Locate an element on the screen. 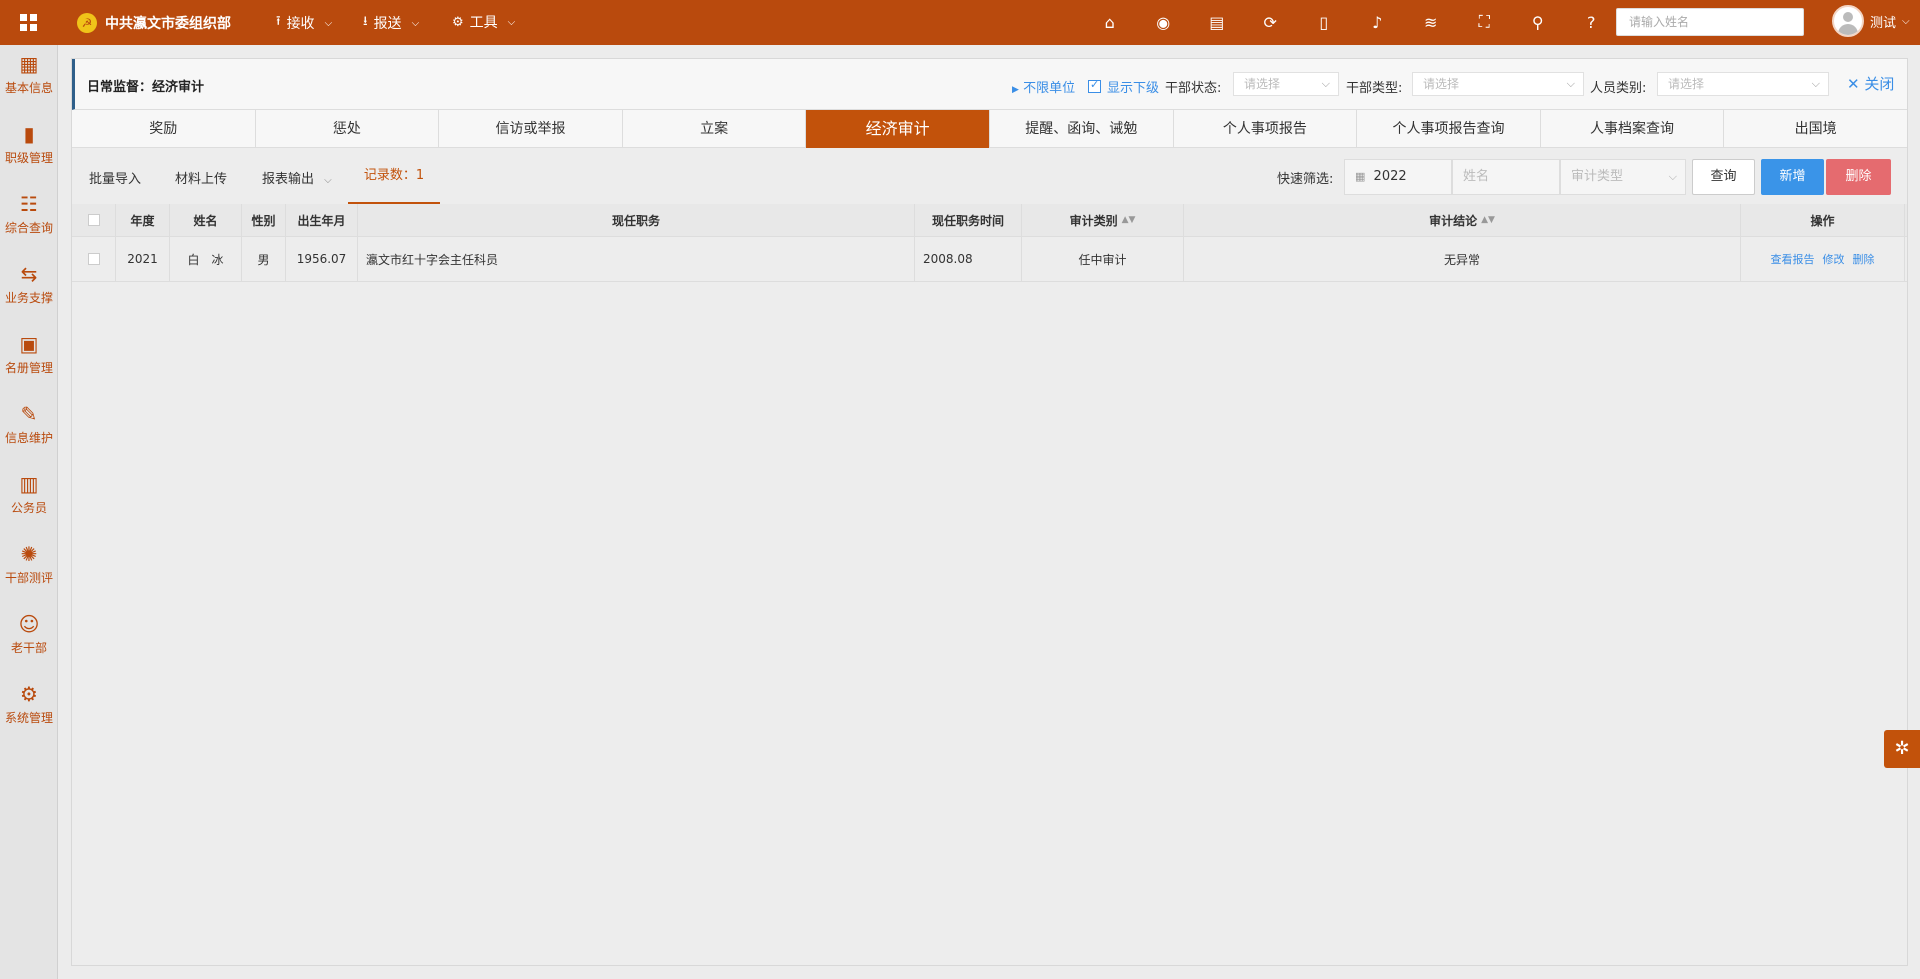 The image size is (1920, 979). top-icon-bar: ⌂ ◉ ▤ ⟳ ▯ ♪ ≋ ⛶ ⚲ ? is located at coordinates (1350, 22).